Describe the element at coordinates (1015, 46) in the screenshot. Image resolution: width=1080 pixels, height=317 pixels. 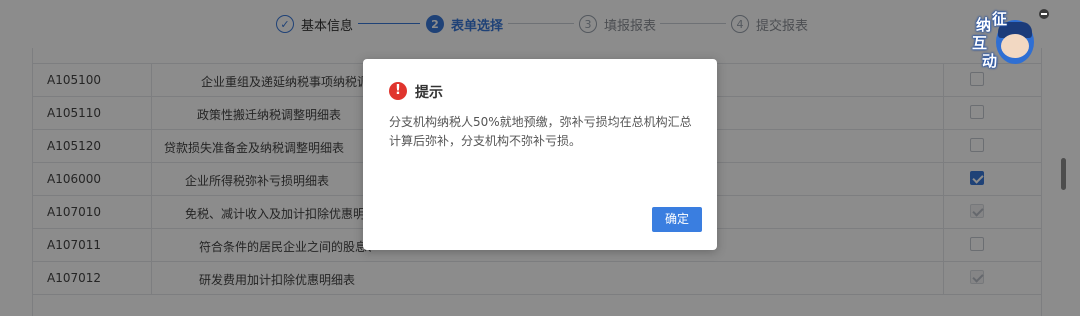
I see `mascot-face-icon` at that location.